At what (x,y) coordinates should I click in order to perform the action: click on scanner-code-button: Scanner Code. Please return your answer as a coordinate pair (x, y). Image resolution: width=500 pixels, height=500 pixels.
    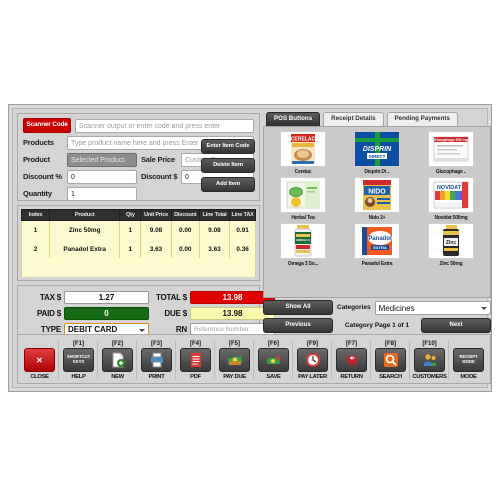
    Looking at the image, I should click on (47, 125).